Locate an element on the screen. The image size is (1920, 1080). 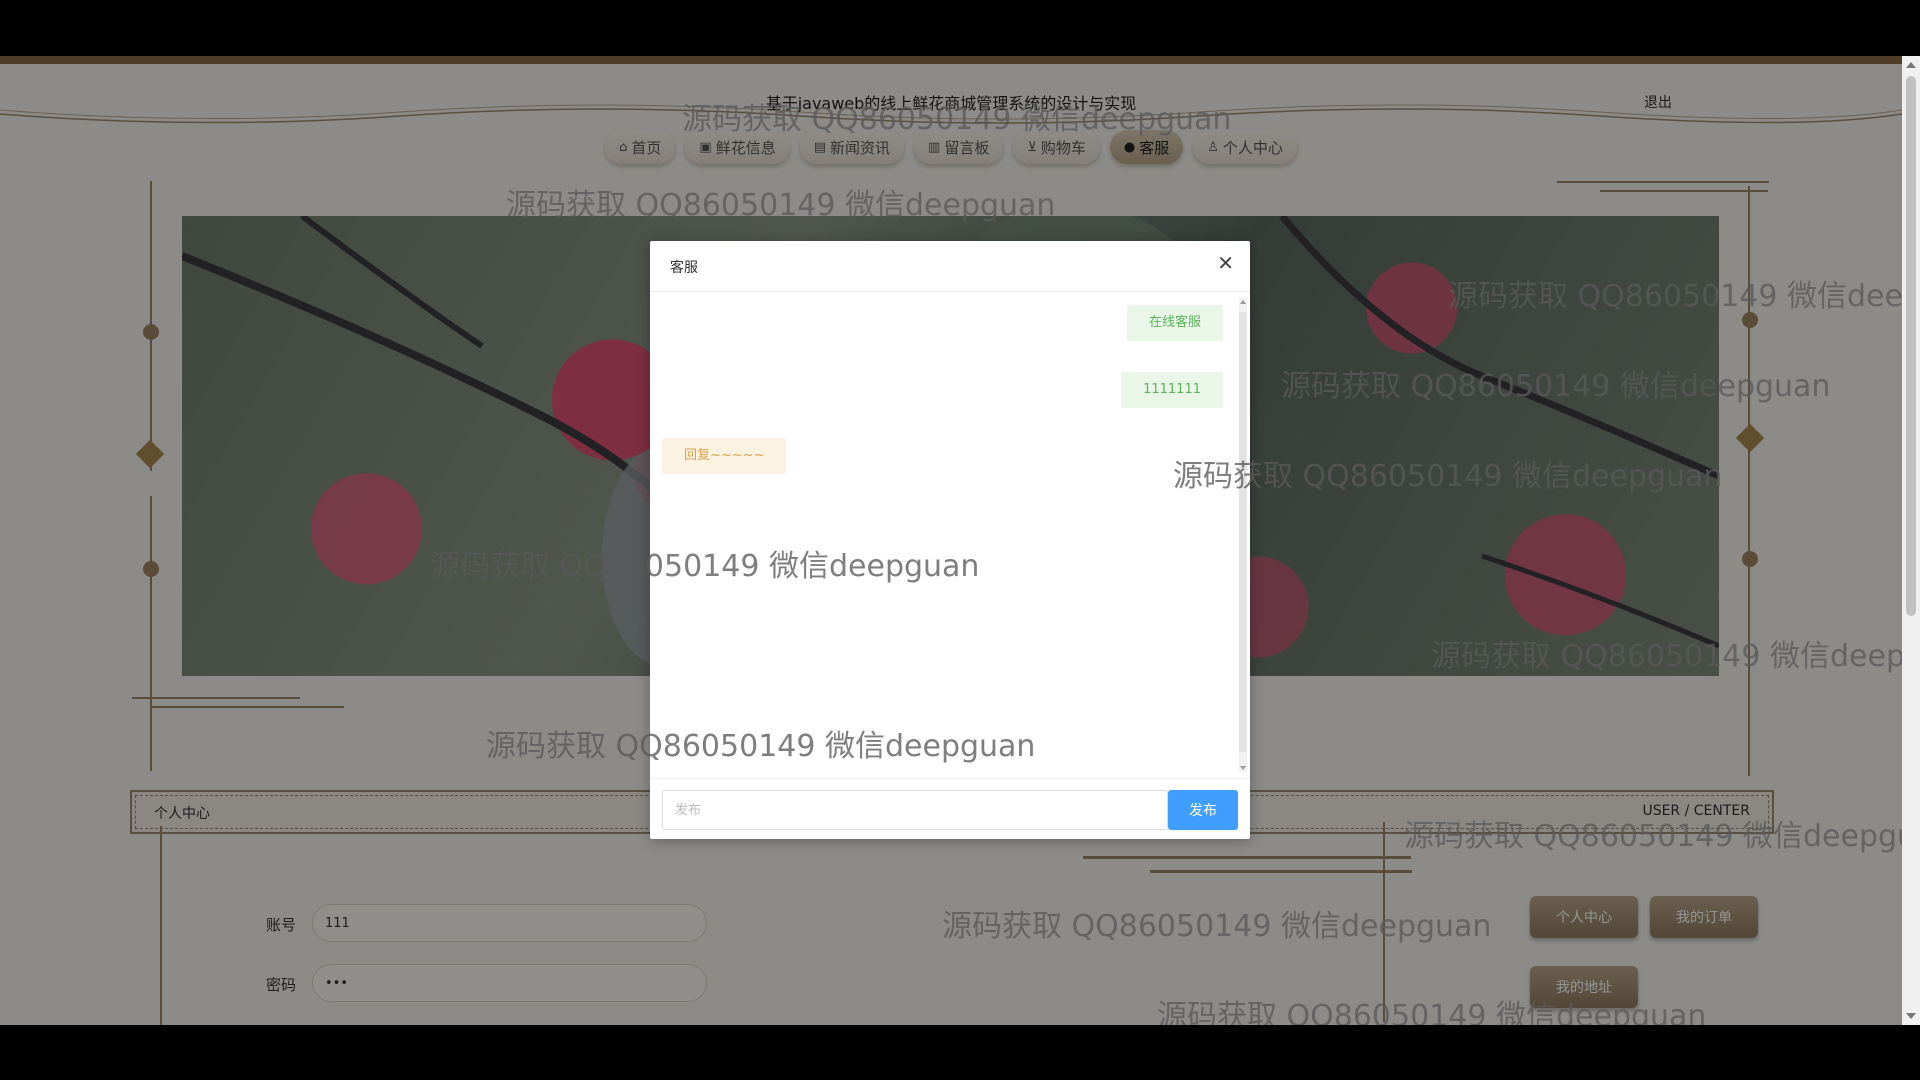
chat-scrollbar is located at coordinates (1243, 535).